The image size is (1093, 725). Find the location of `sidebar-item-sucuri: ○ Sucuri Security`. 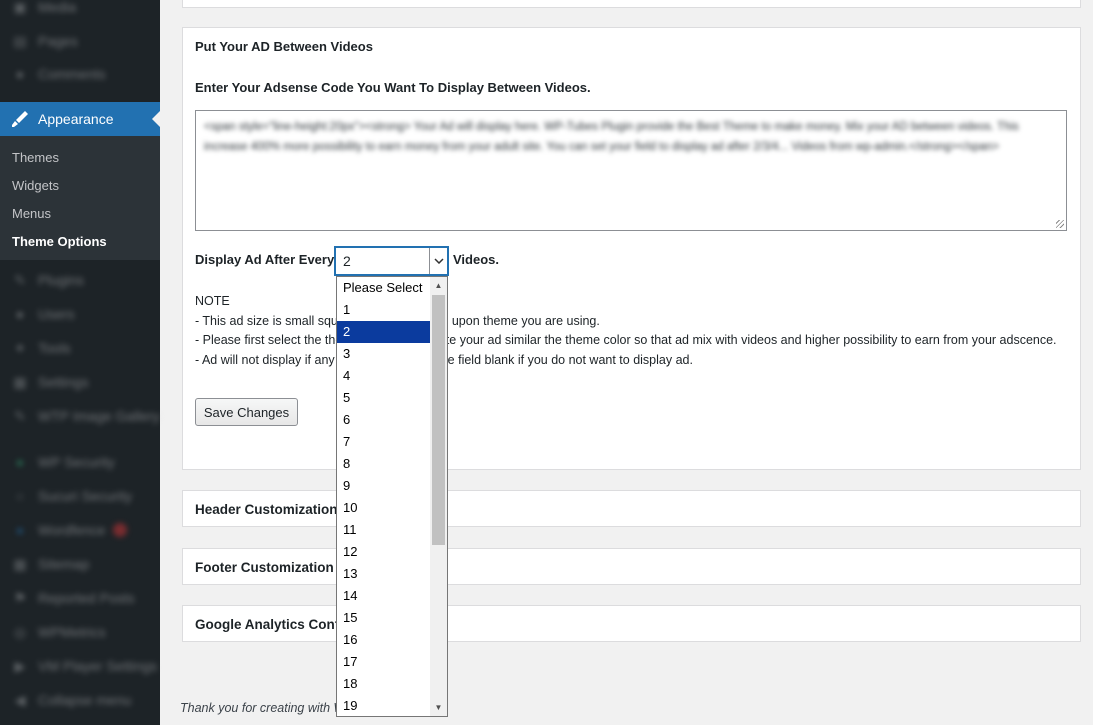

sidebar-item-sucuri: ○ Sucuri Security is located at coordinates (80, 496).